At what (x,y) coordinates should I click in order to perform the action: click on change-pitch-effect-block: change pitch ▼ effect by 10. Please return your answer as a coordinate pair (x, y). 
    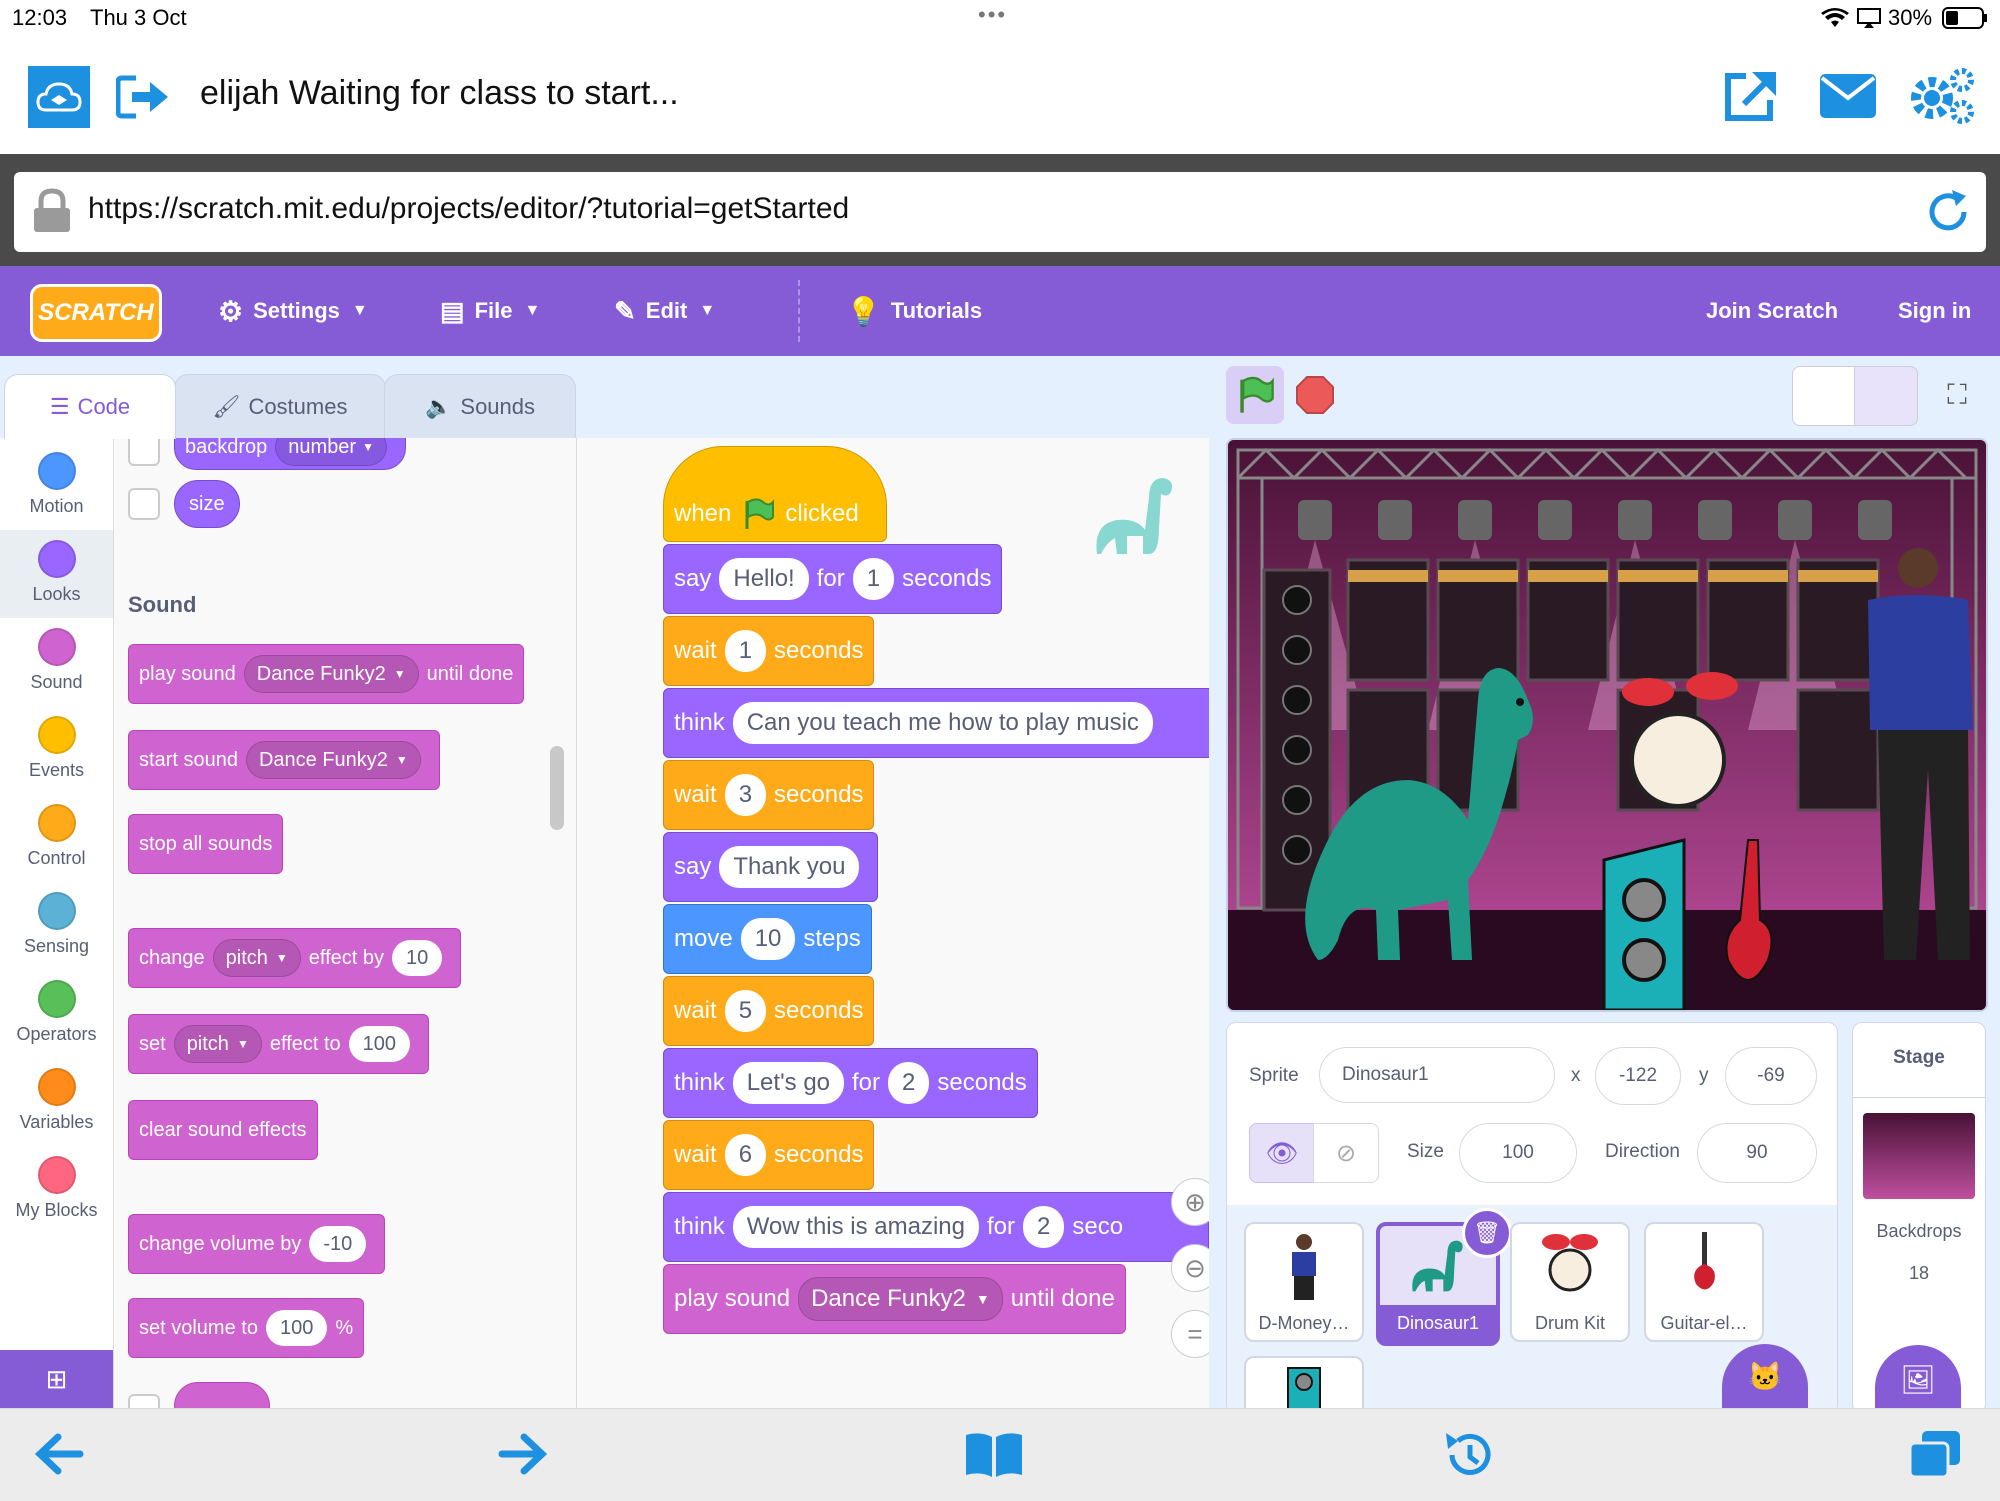
    Looking at the image, I should click on (295, 958).